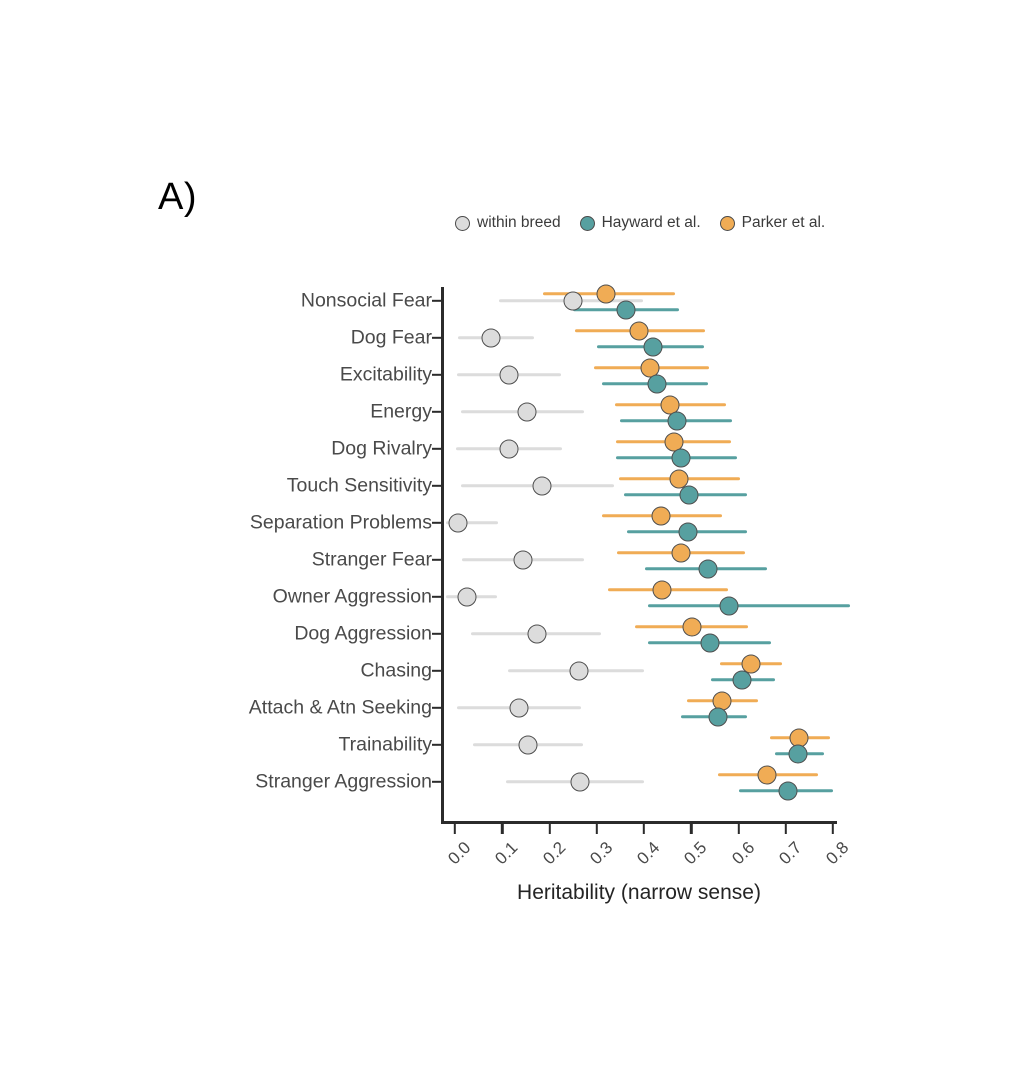  What do you see at coordinates (385, 744) in the screenshot?
I see `y-axis-label: Trainability` at bounding box center [385, 744].